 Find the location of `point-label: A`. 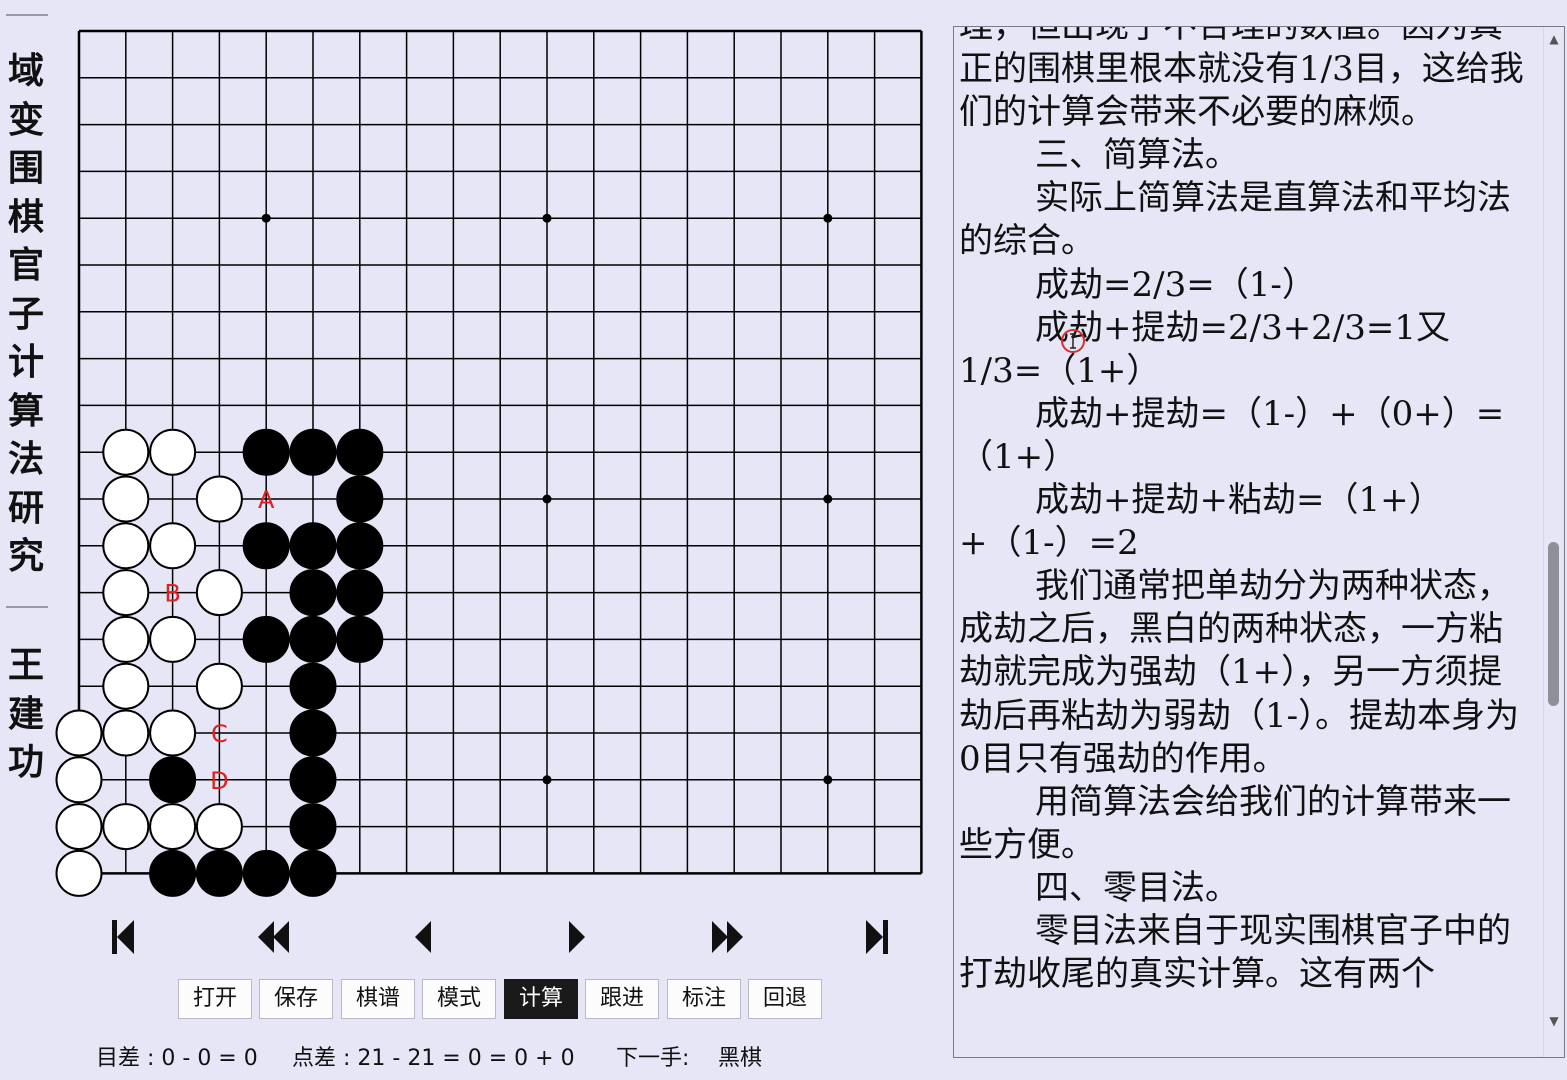

point-label: A is located at coordinates (266, 500).